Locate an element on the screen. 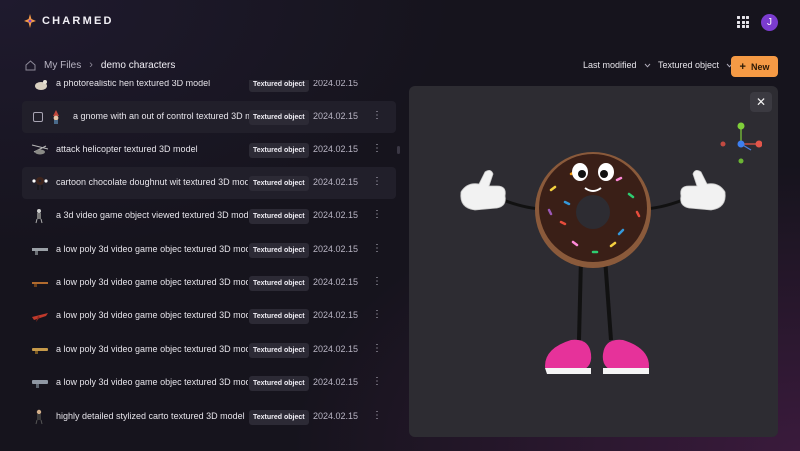  apps-grid-icon is located at coordinates (743, 22).